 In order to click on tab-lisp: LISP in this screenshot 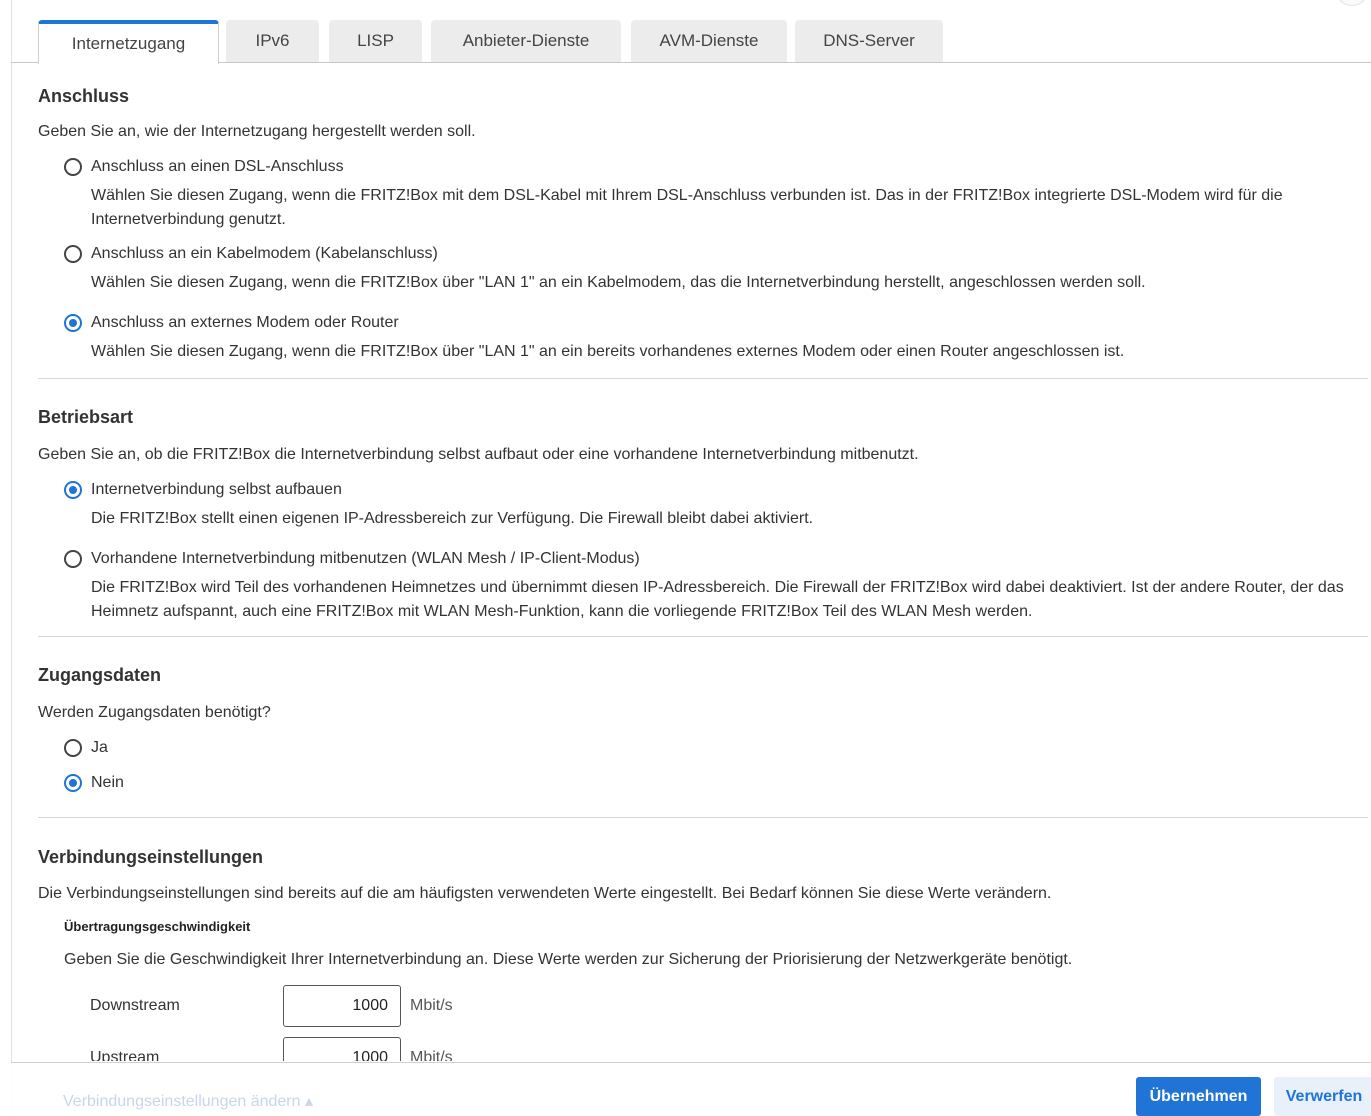, I will do `click(375, 41)`.